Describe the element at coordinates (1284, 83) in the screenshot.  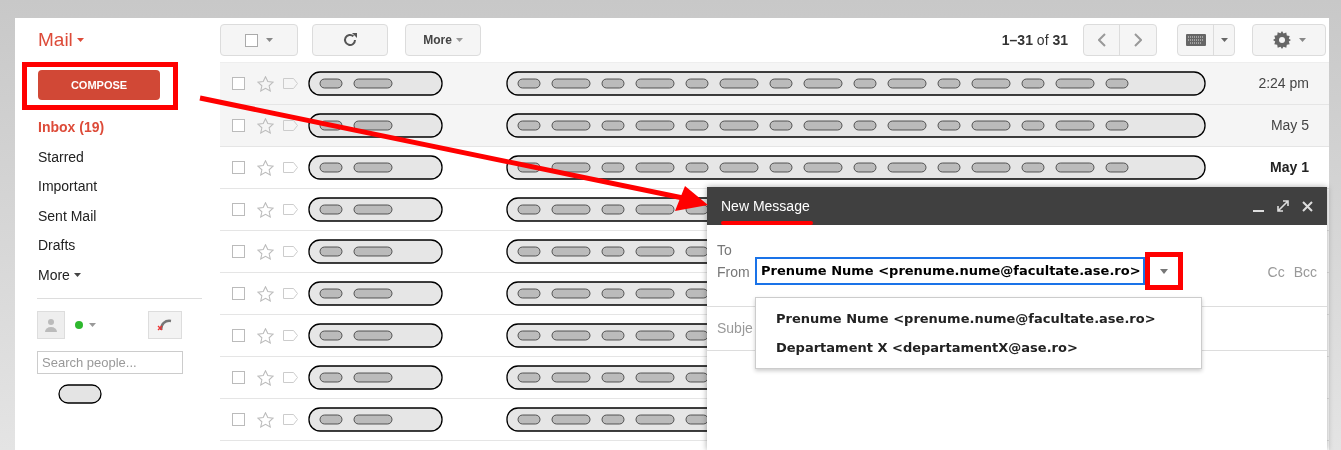
I see `message-date: 2:24 pm` at that location.